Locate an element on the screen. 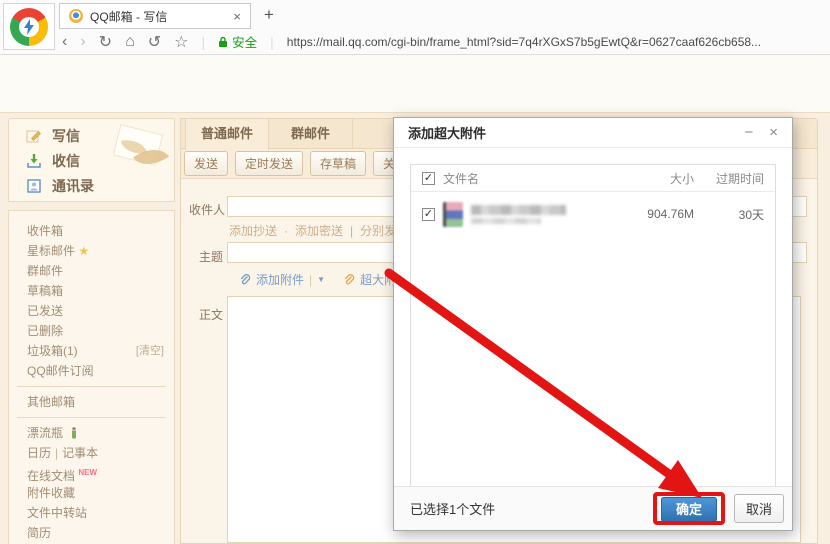 The height and width of the screenshot is (544, 830). sidebar-item-other-mailboxes: 其他邮箱 is located at coordinates (91, 402).